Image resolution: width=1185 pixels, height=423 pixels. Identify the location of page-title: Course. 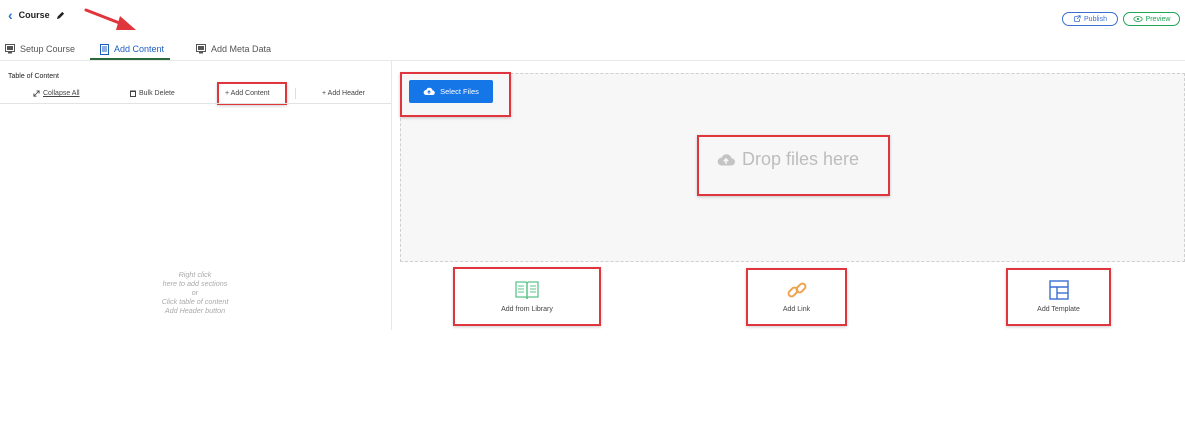
(34, 15).